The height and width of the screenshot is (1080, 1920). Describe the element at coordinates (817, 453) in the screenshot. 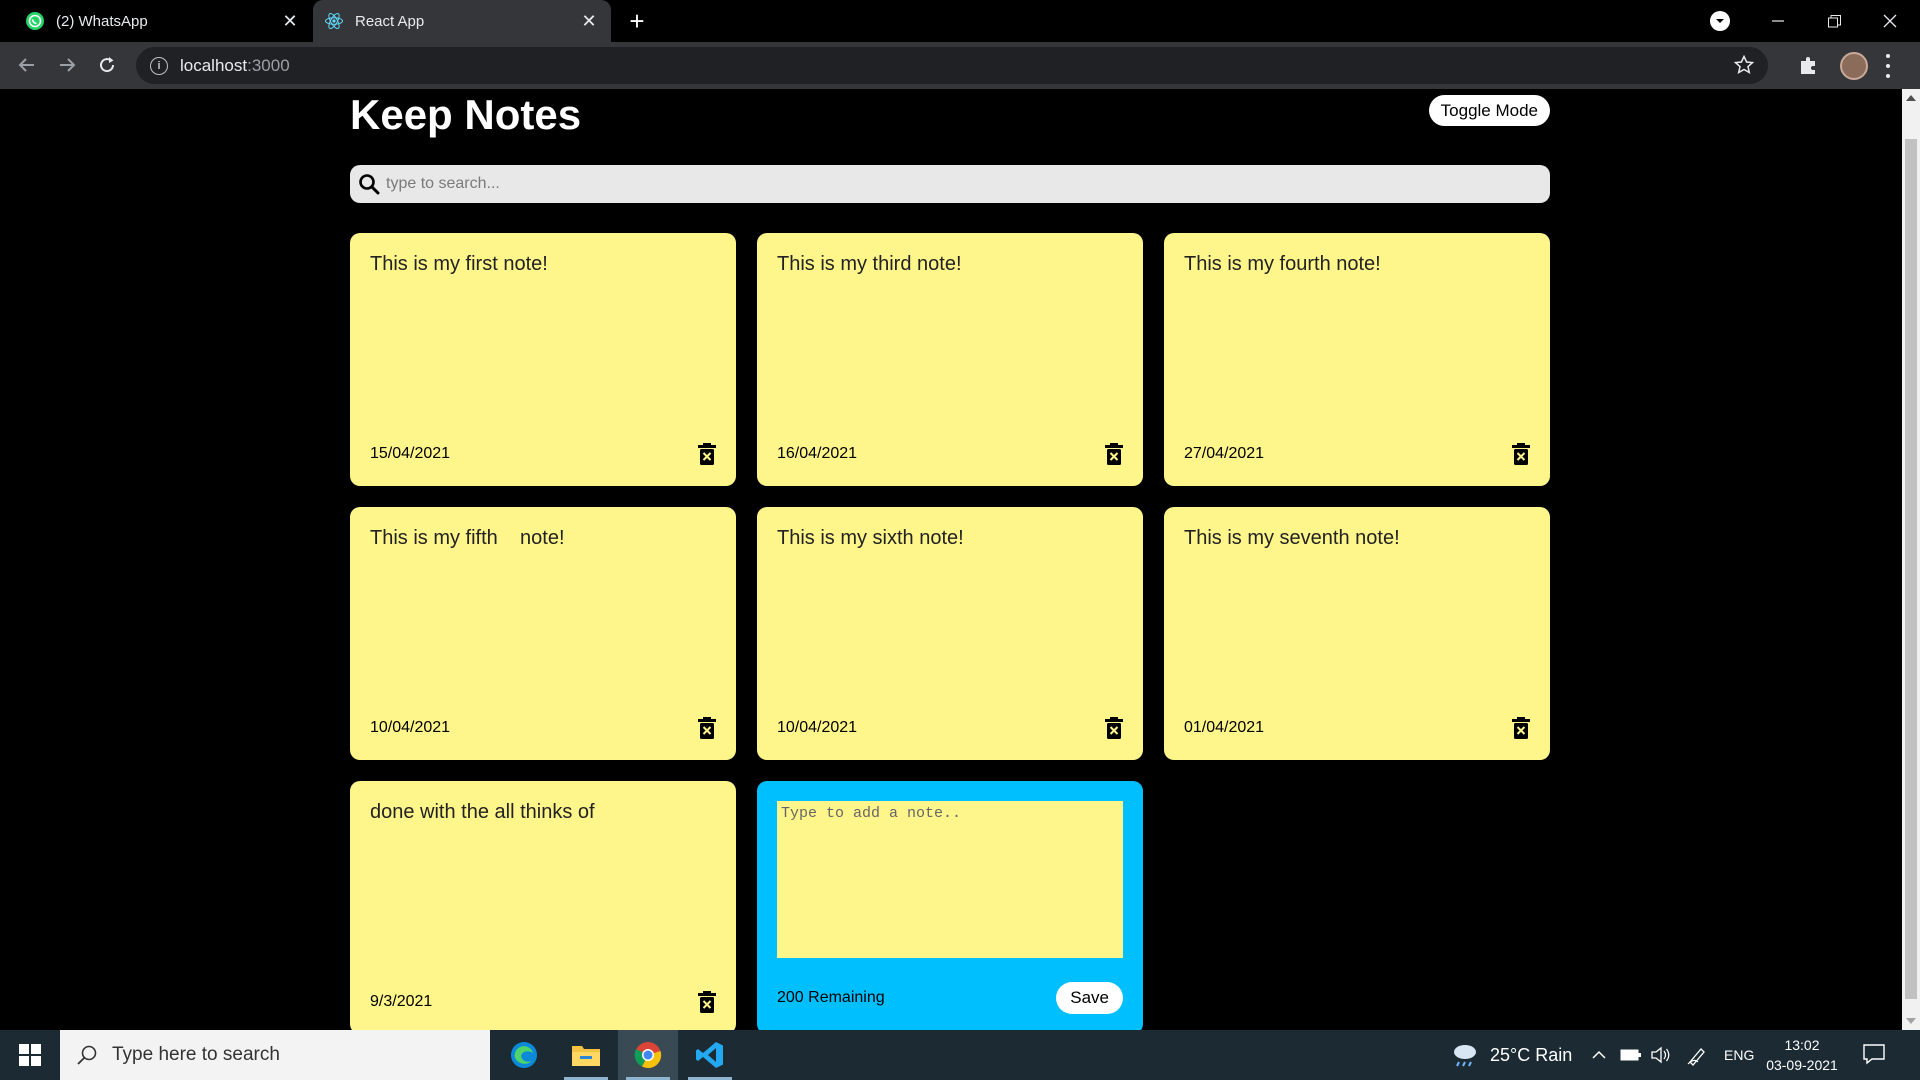

I see `note-date: 16/04/2021` at that location.